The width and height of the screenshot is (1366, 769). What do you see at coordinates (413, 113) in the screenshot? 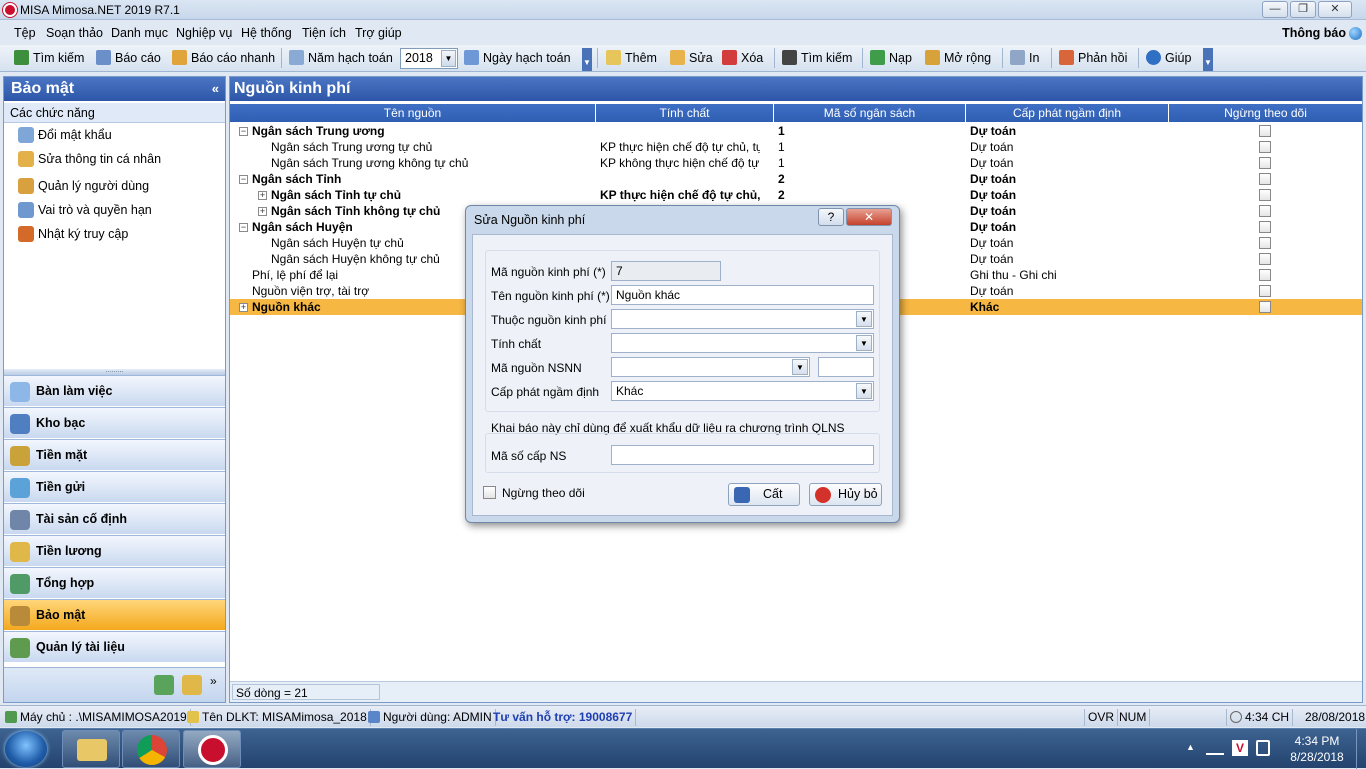
I see `col-source-name: Tên nguồn` at bounding box center [413, 113].